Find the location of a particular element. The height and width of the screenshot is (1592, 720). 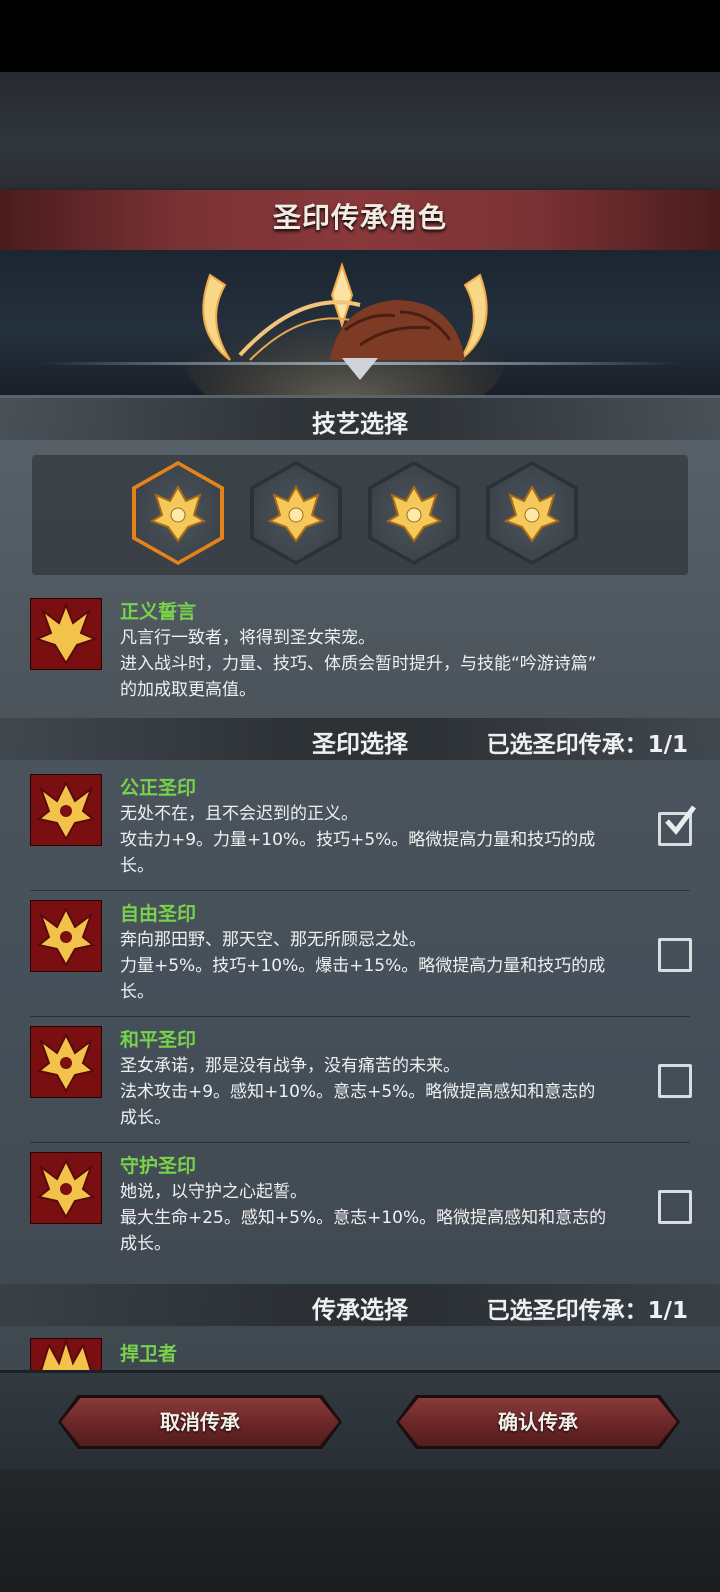

seal-name-guardian: 守护圣印 is located at coordinates (158, 1166).